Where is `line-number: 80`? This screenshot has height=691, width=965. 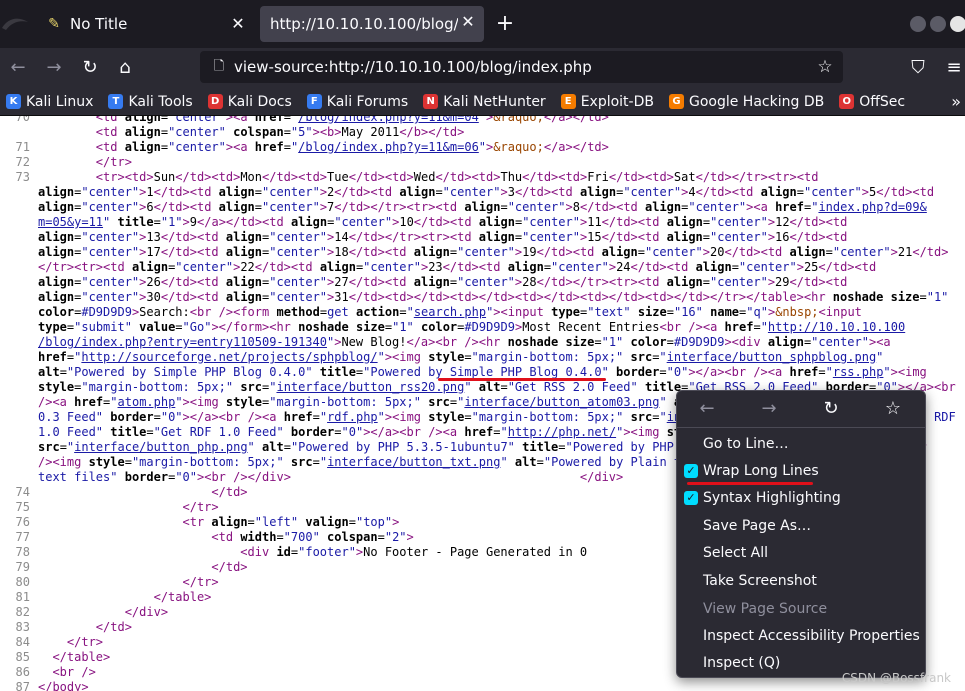
line-number: 80 is located at coordinates (22, 582).